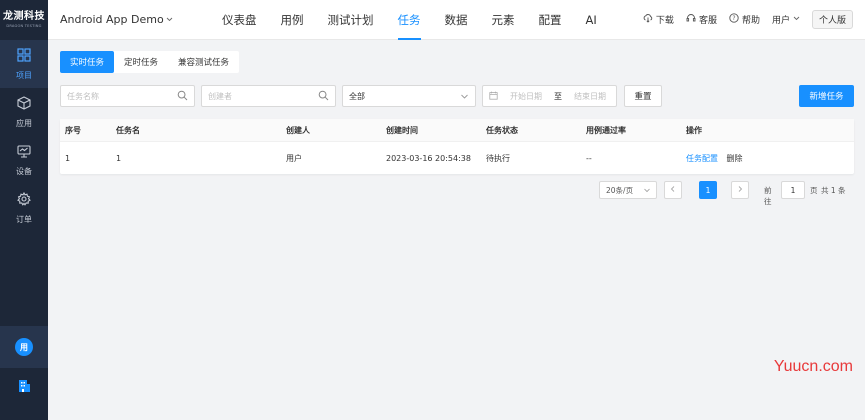 The width and height of the screenshot is (865, 420). Describe the element at coordinates (220, 96) in the screenshot. I see `creator-placeholder: 创建者` at that location.